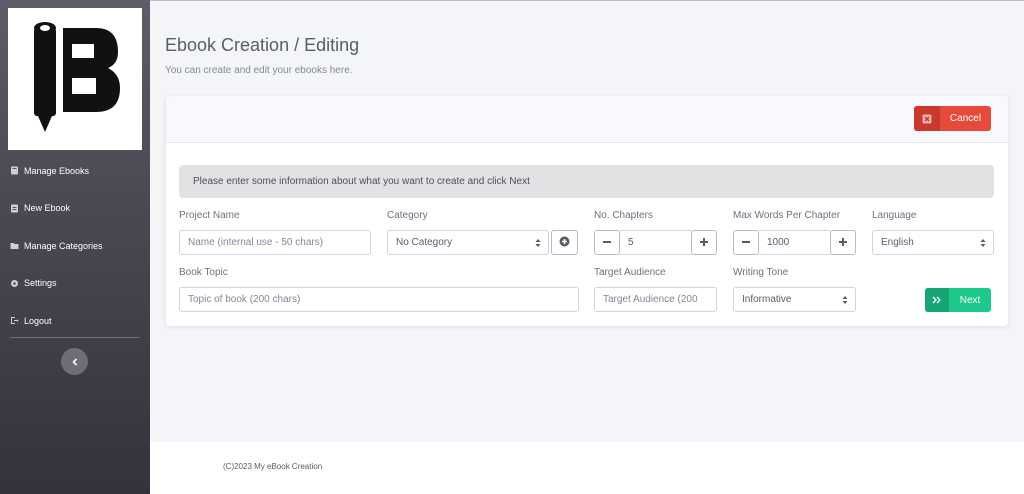  I want to click on writing-tone-label: Writing Tone, so click(761, 272).